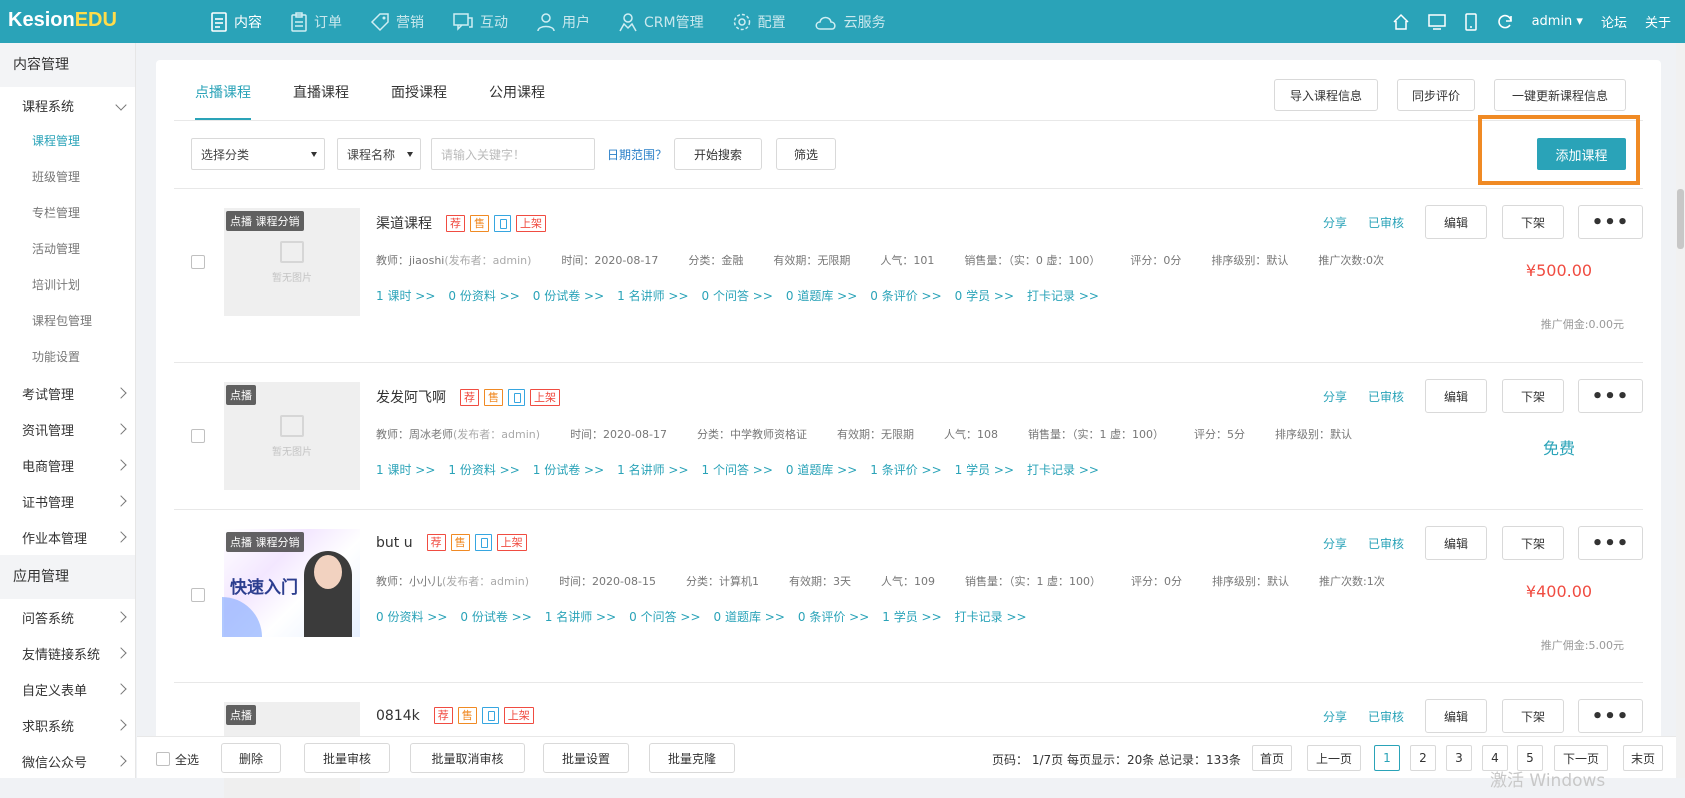  Describe the element at coordinates (850, 21) in the screenshot. I see `nav-cloud: 云服务` at that location.